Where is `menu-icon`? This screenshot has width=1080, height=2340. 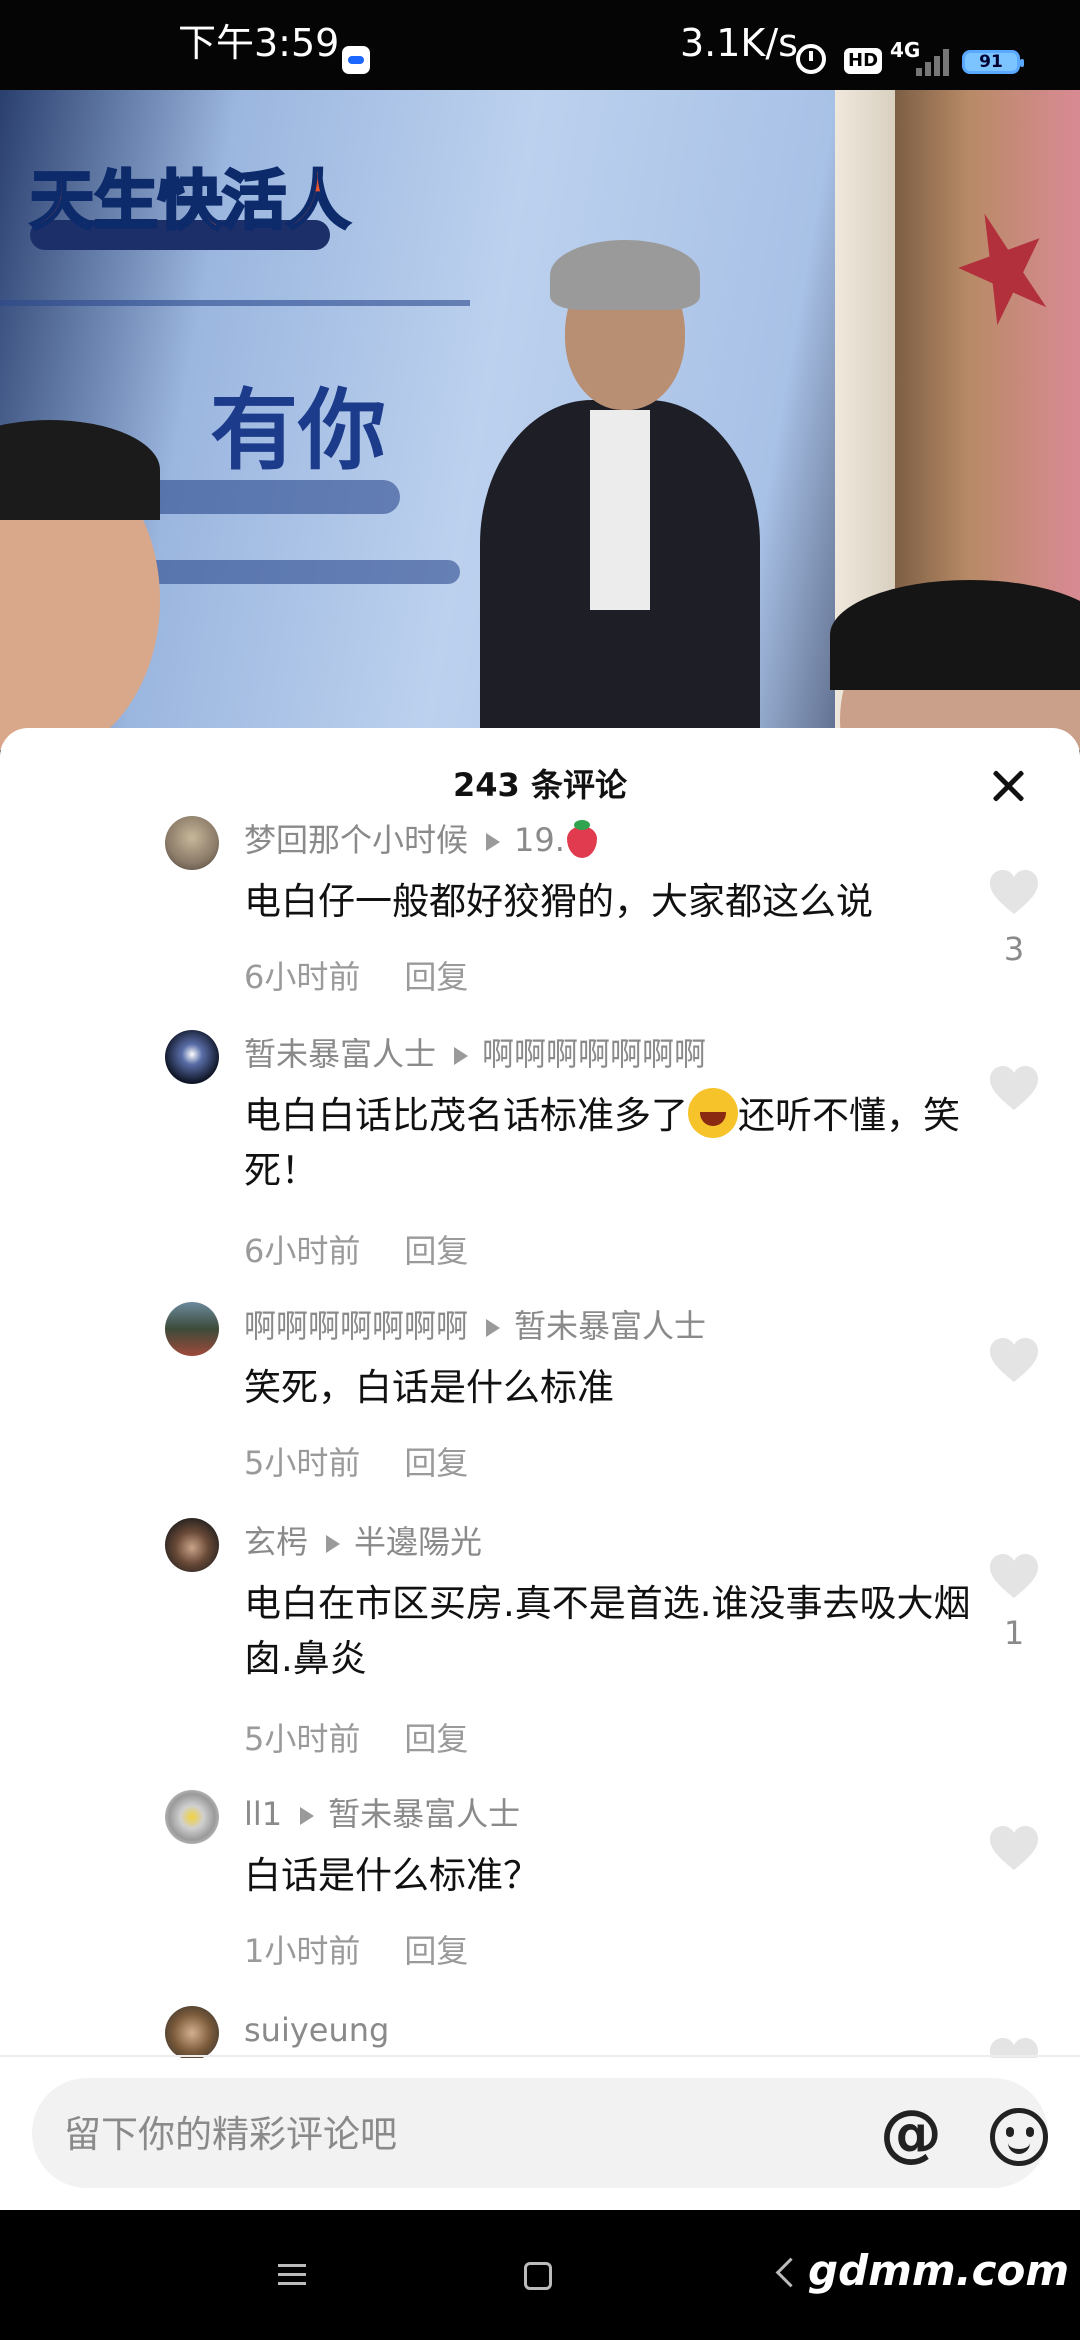 menu-icon is located at coordinates (292, 2275).